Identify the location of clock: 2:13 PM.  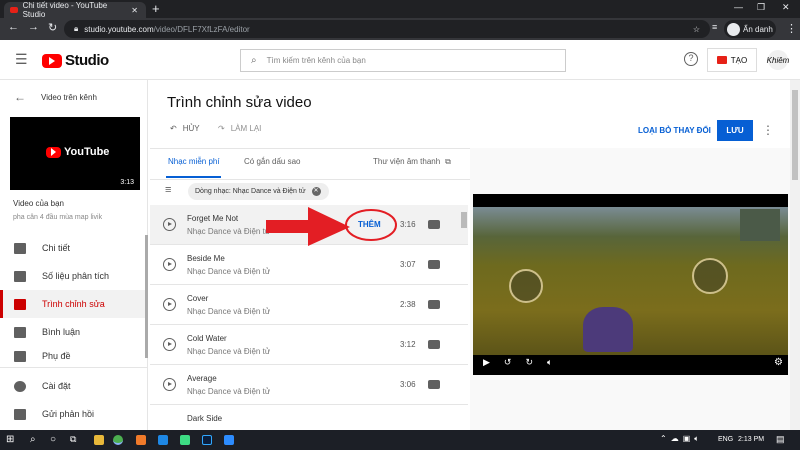
(751, 439).